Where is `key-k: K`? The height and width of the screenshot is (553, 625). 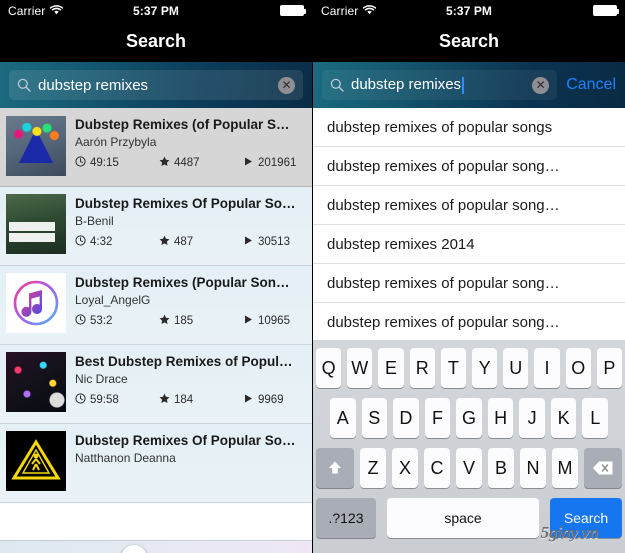
key-k: K is located at coordinates (563, 418).